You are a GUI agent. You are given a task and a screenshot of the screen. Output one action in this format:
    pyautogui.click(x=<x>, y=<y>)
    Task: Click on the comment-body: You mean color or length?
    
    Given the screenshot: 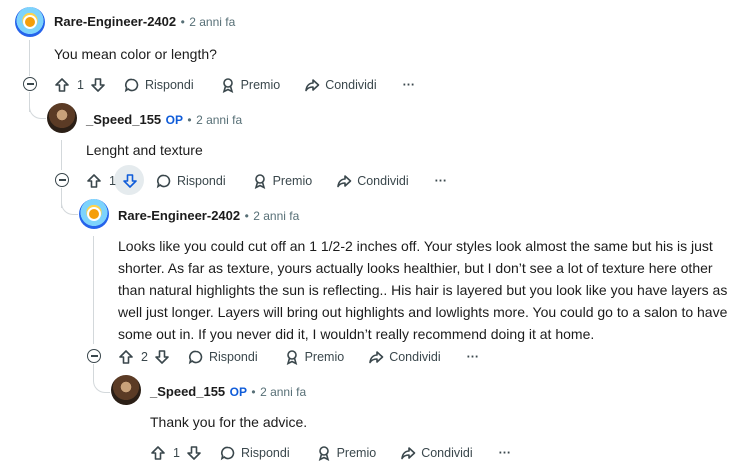 What is the action you would take?
    pyautogui.click(x=135, y=54)
    